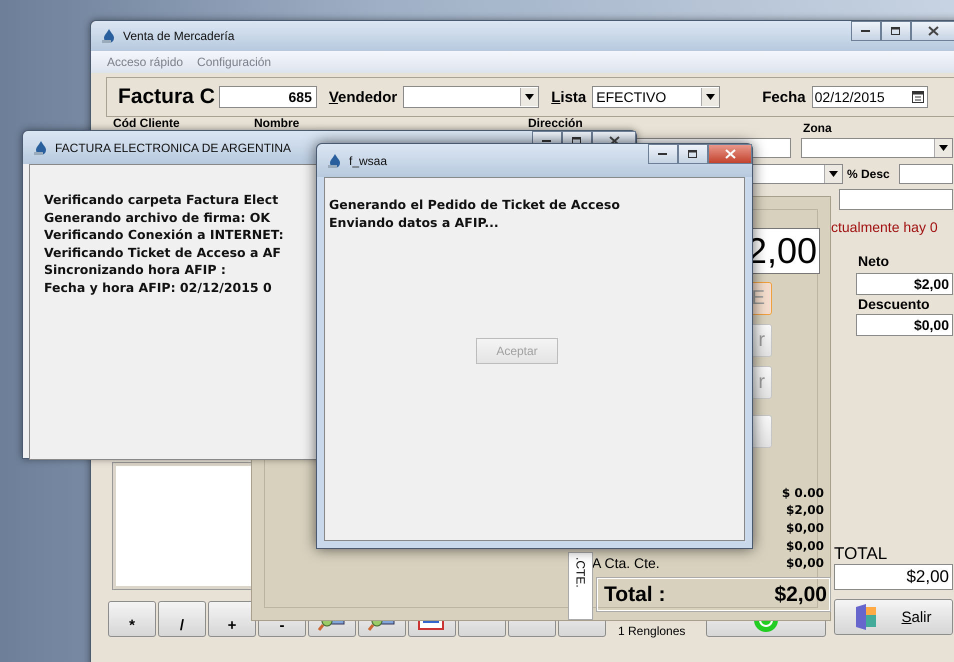 The width and height of the screenshot is (954, 662). Describe the element at coordinates (182, 619) in the screenshot. I see `keypad-button: /` at that location.